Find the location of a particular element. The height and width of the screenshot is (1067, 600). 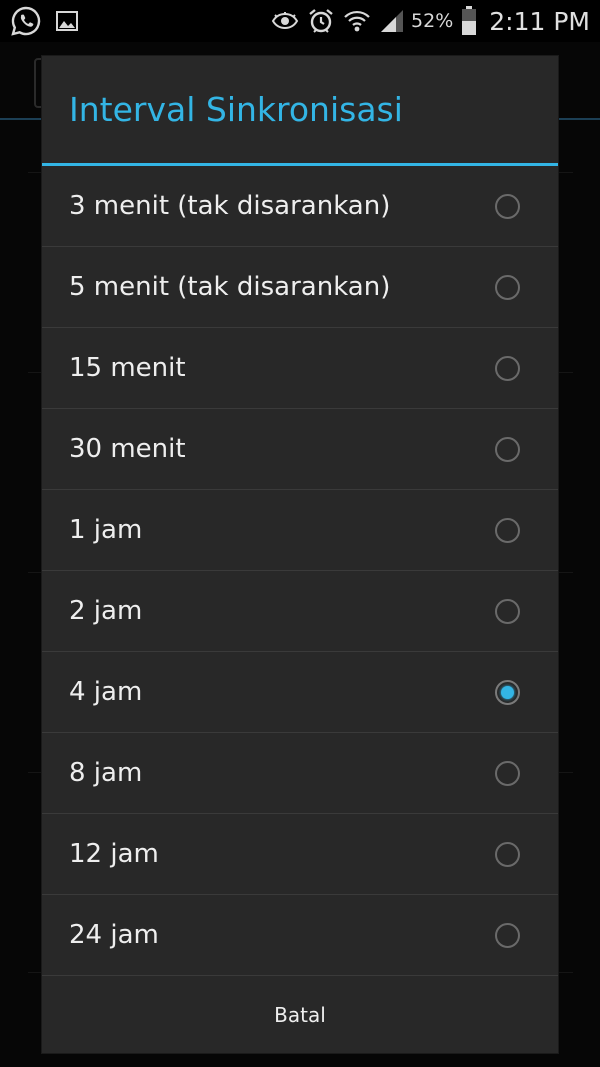

option-label: 8 jam is located at coordinates (106, 773).